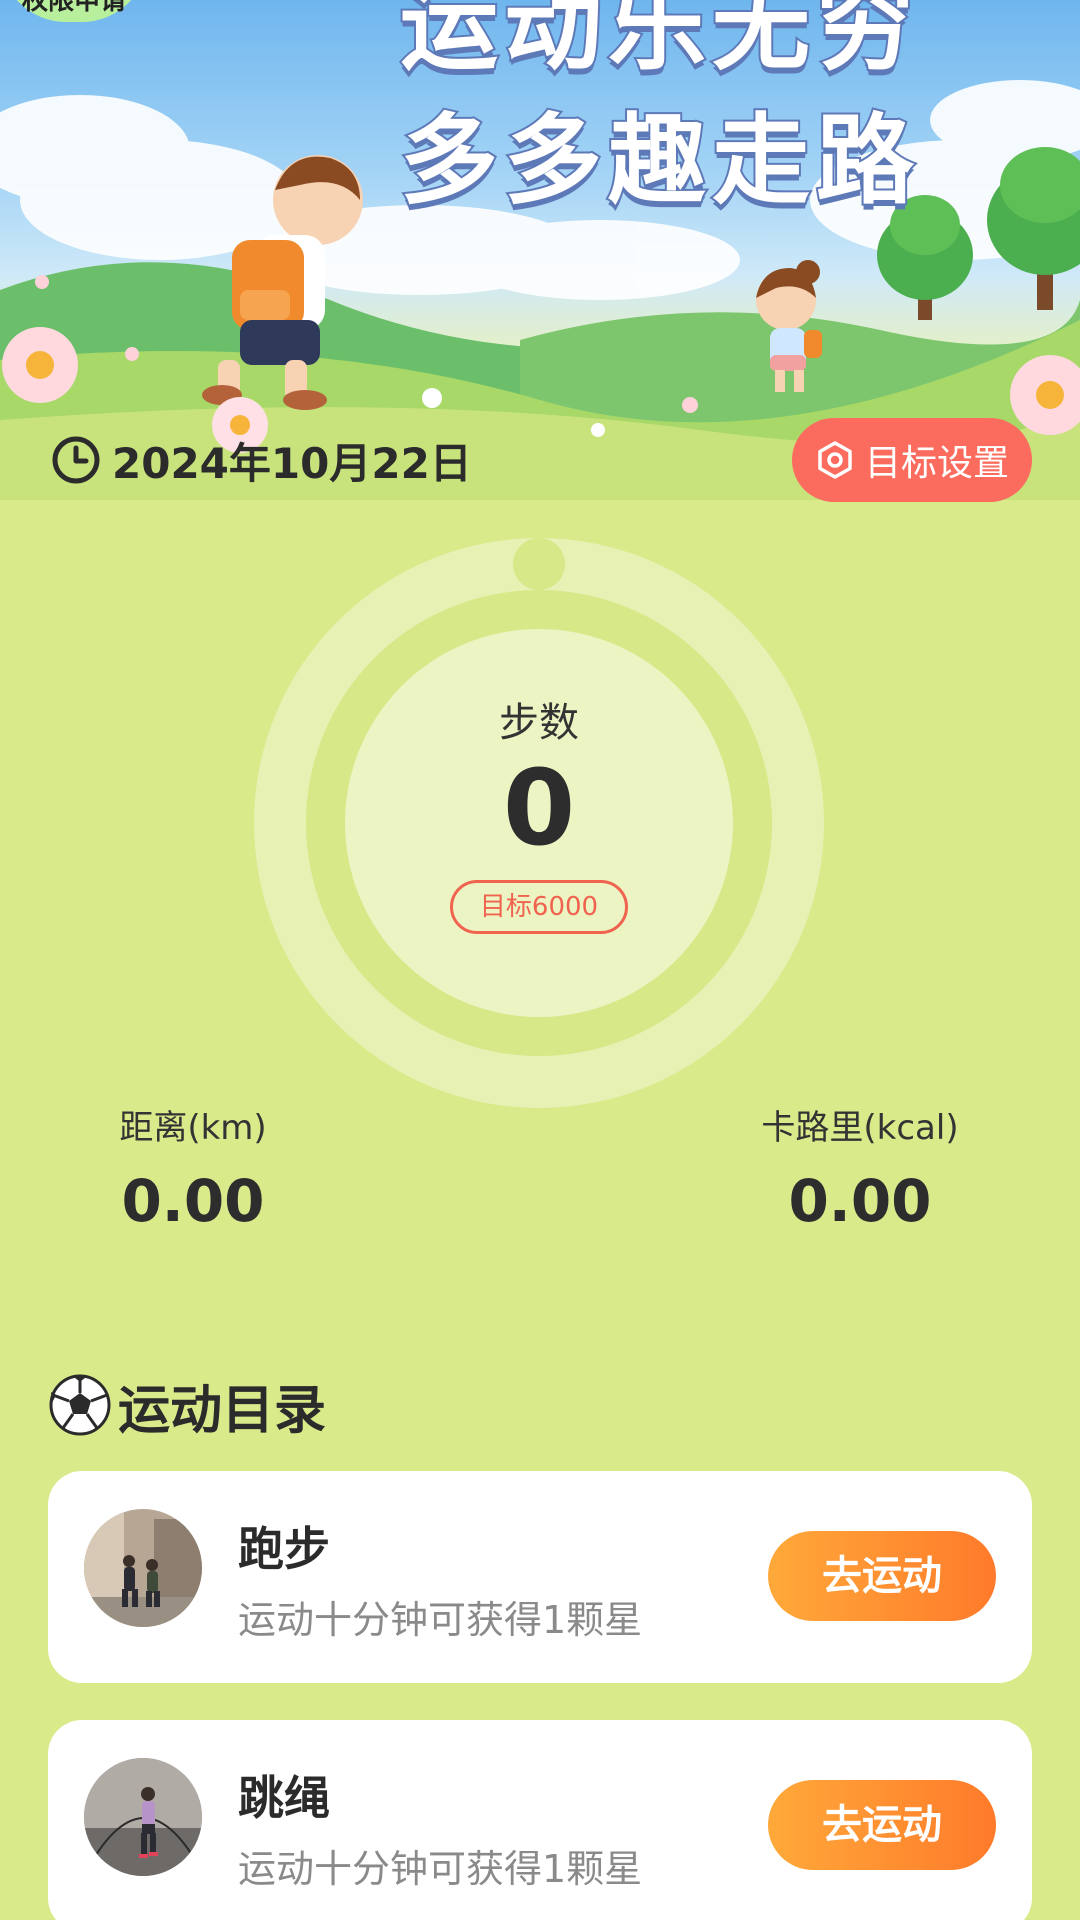 This screenshot has width=1080, height=1920. What do you see at coordinates (222, 1410) in the screenshot?
I see `exercise-catalog-label: 运动目录` at bounding box center [222, 1410].